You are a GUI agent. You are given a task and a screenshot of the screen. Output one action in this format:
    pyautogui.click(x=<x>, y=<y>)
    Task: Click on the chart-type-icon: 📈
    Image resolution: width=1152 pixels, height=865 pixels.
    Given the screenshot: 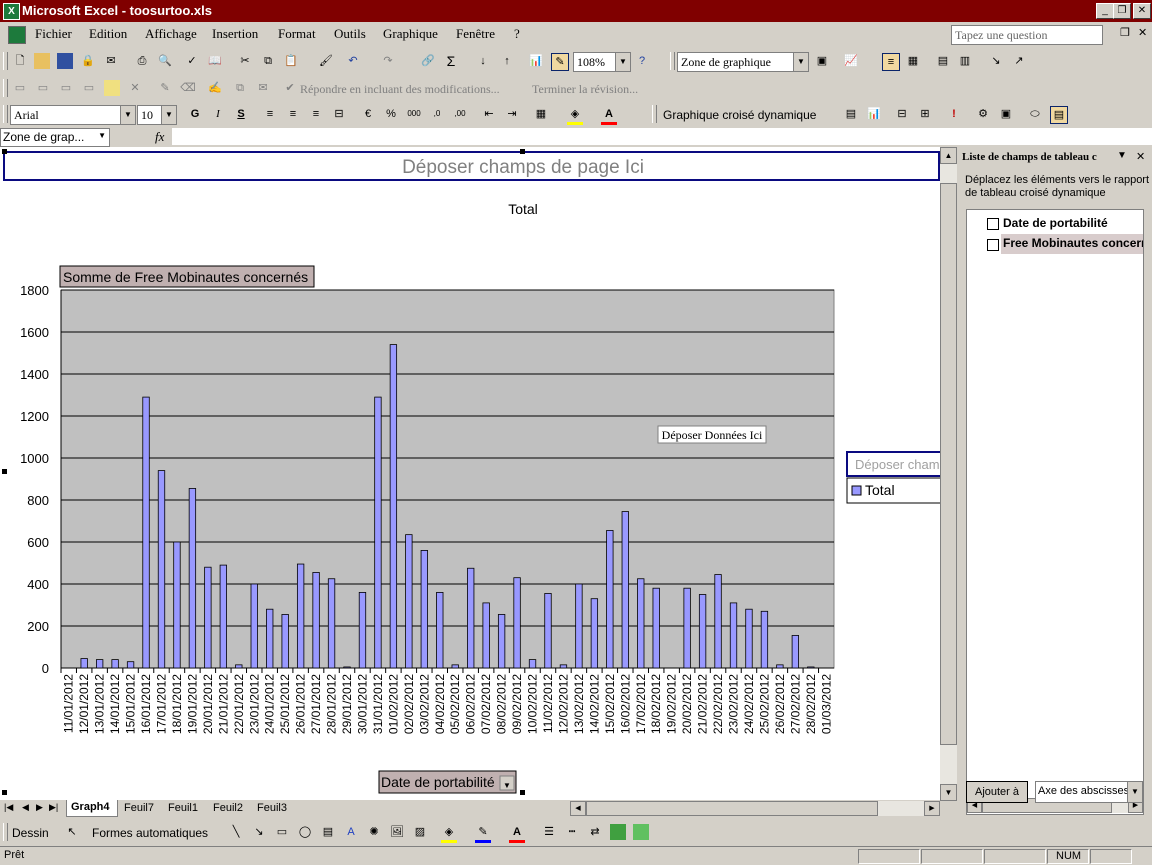 What is the action you would take?
    pyautogui.click(x=851, y=61)
    